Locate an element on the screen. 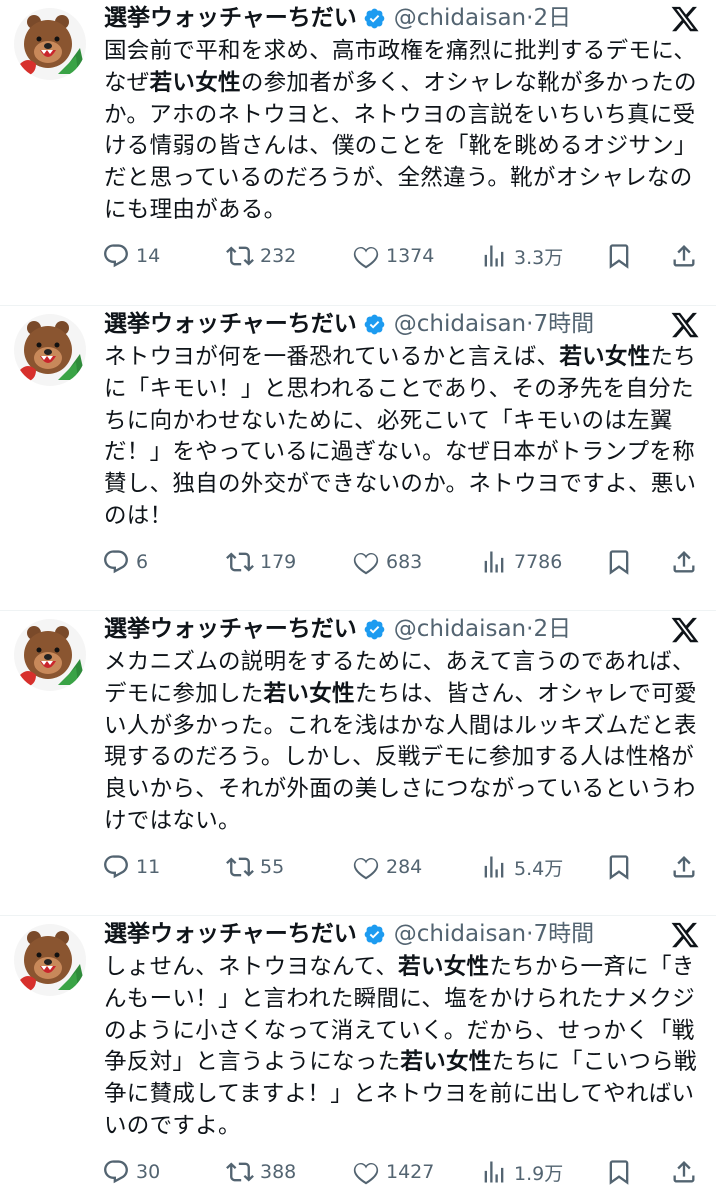  tweet-header: 選挙ウォッチャーちだい @chidaisan · 7時間 is located at coordinates (349, 324).